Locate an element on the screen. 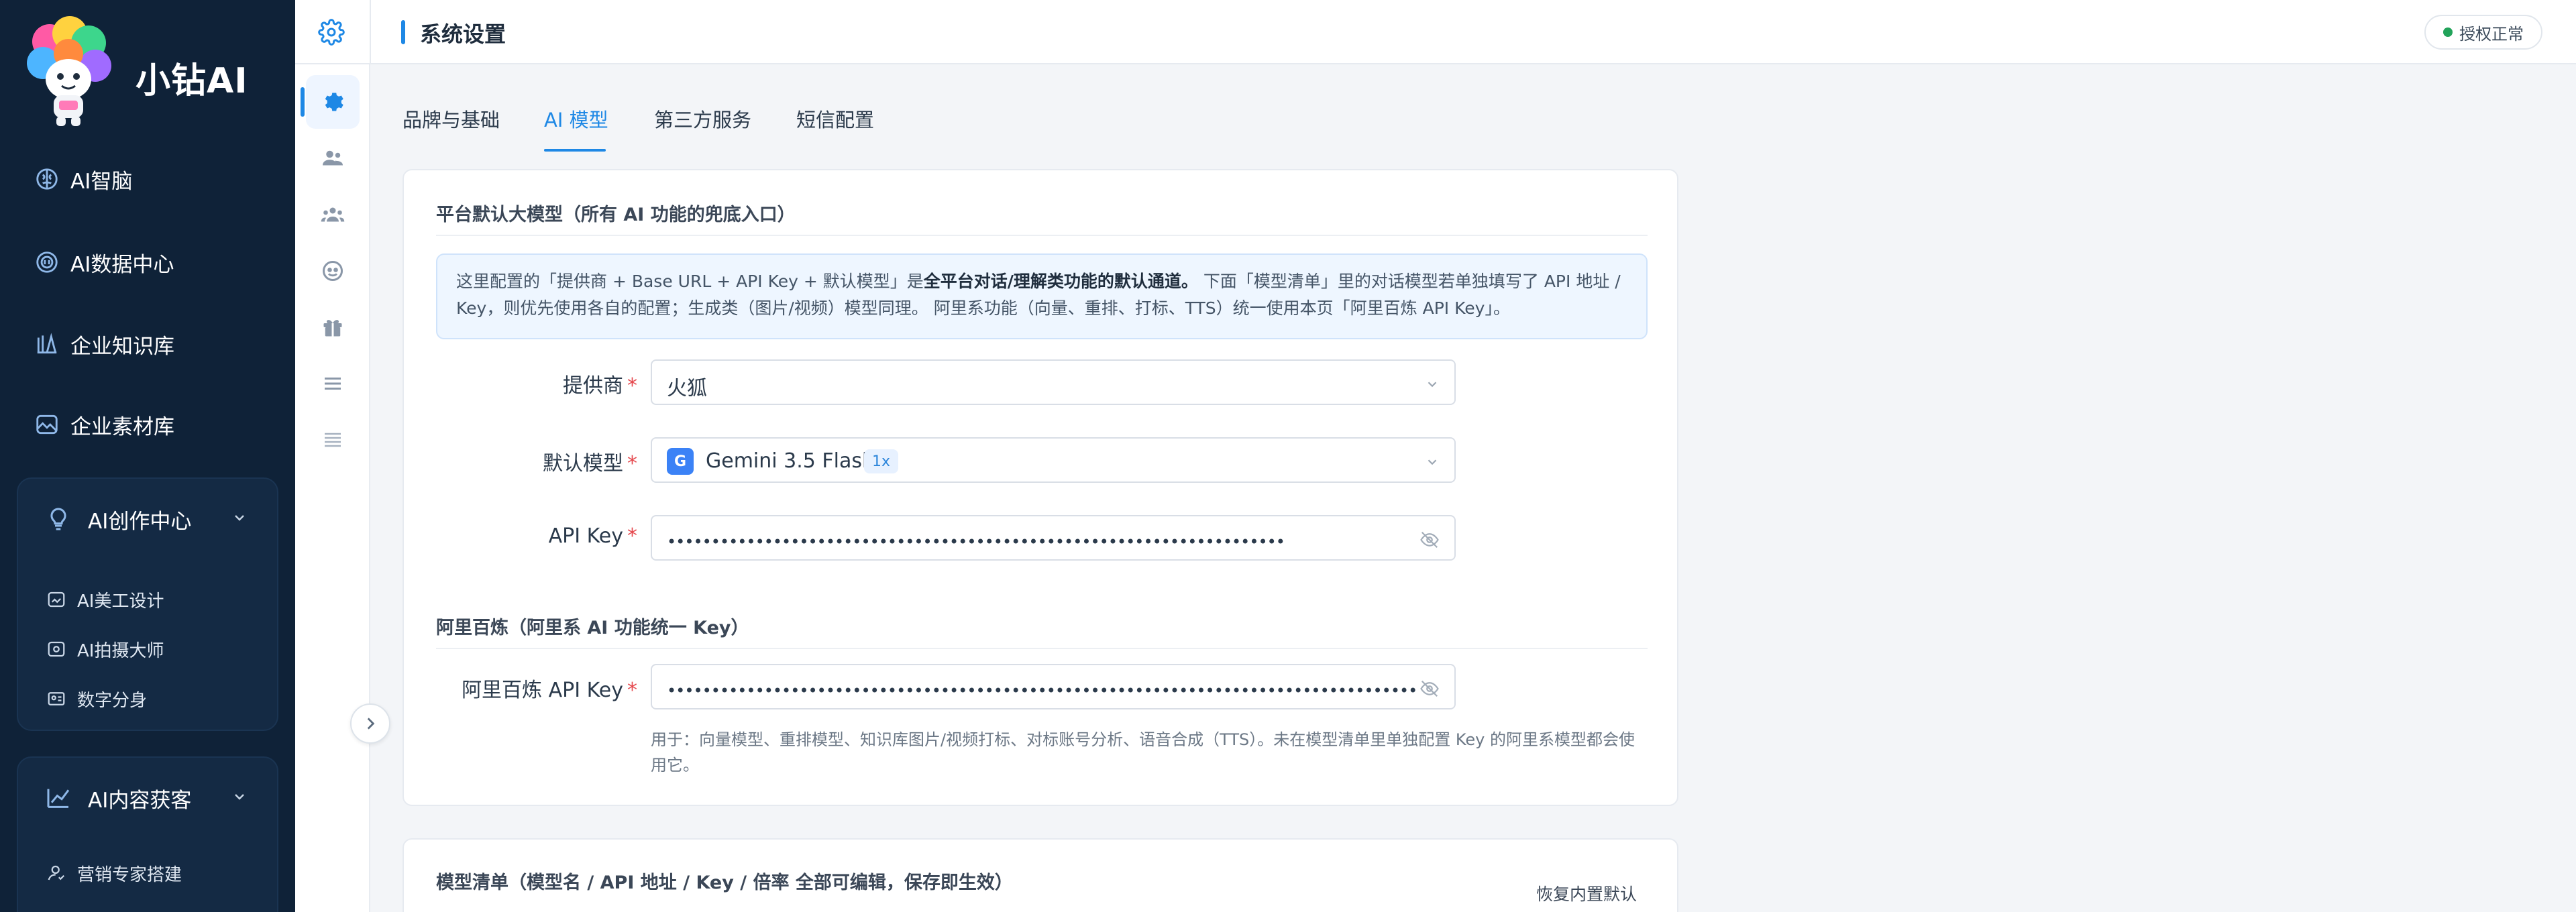 This screenshot has width=2576, height=912. bailian-api-key-label: 阿里百炼 API Key * is located at coordinates (536, 688).